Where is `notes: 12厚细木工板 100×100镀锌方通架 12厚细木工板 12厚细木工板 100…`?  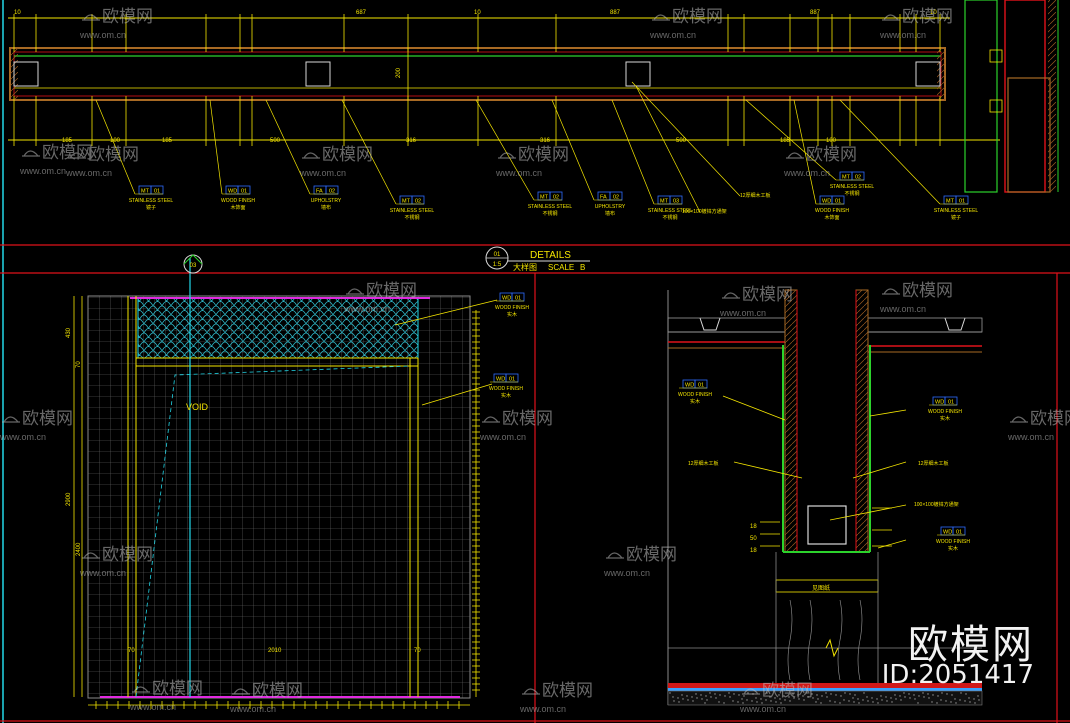 notes: 12厚细木工板 100×100镀锌方通架 12厚细木工板 12厚细木工板 100… is located at coordinates (820, 350).